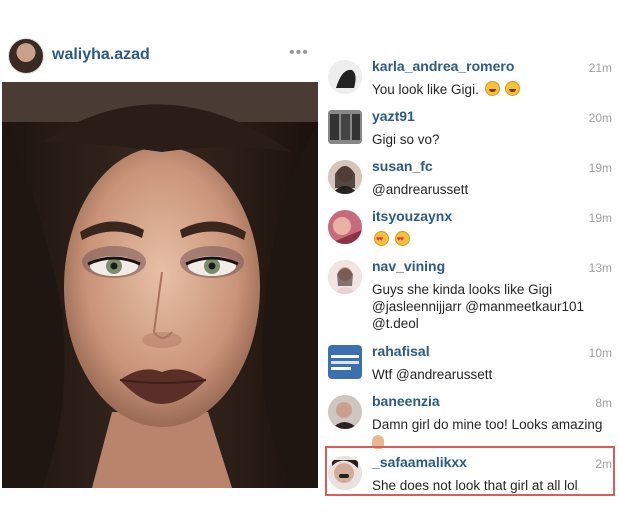  I want to click on poster-username: waliyha.azad, so click(101, 55).